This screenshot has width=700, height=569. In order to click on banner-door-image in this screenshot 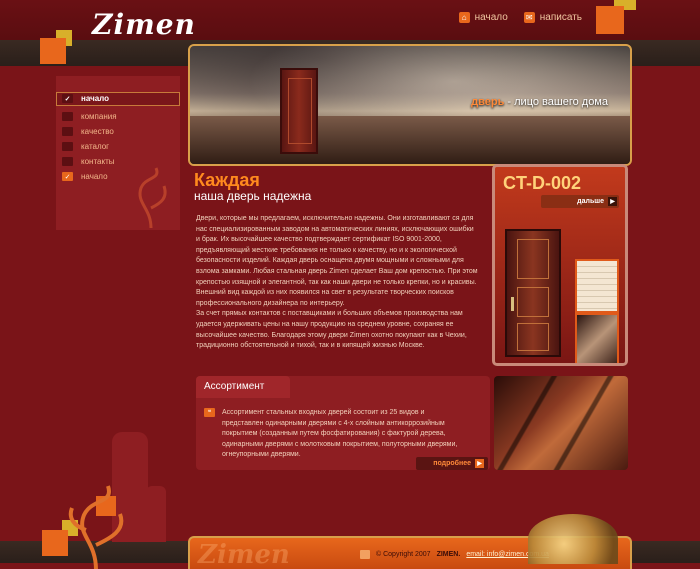, I will do `click(299, 111)`.